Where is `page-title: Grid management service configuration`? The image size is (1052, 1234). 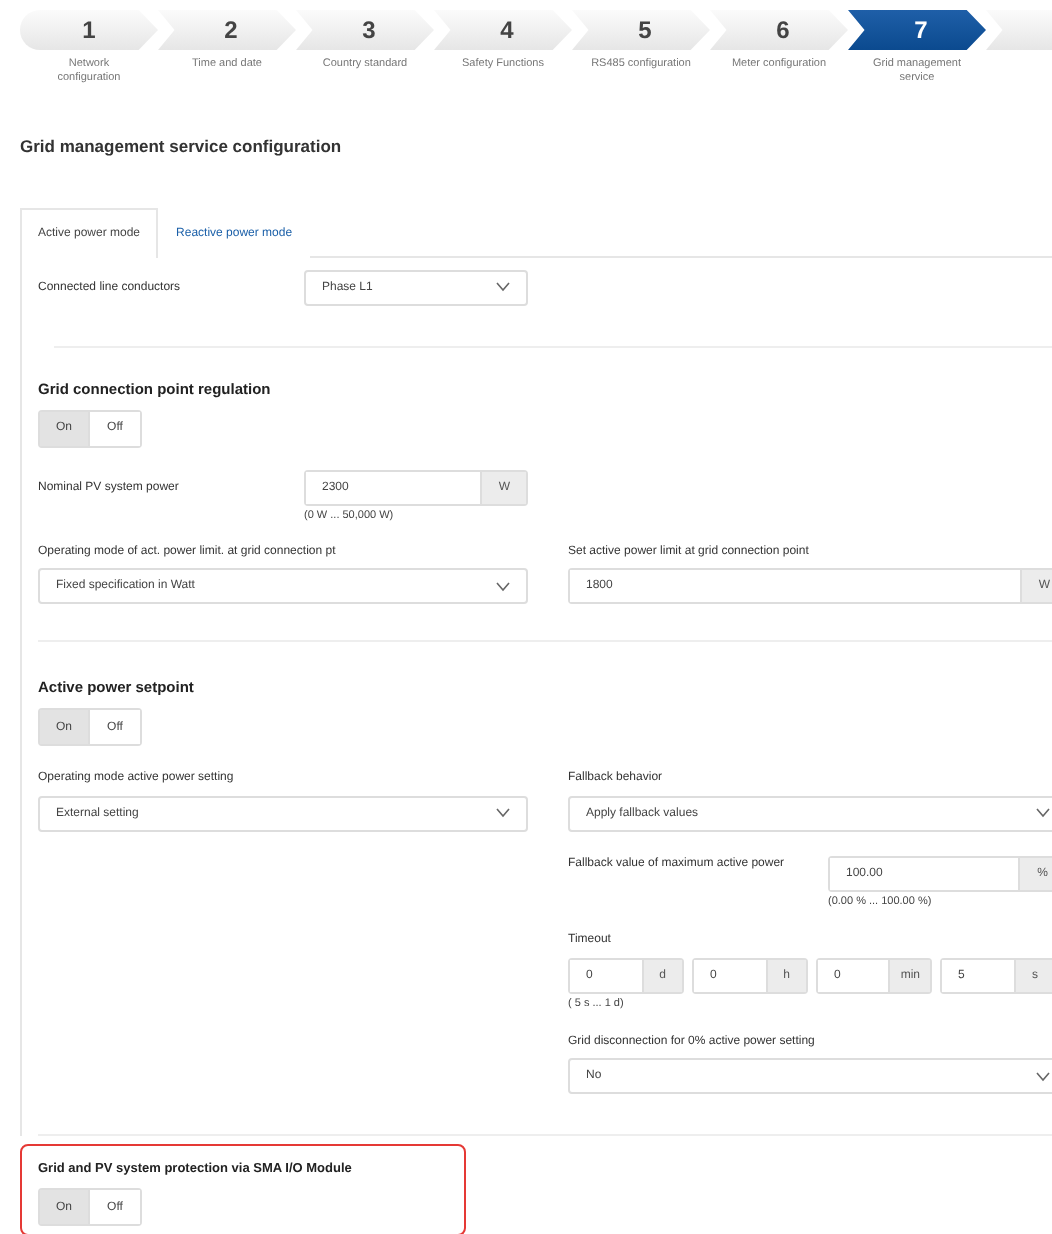
page-title: Grid management service configuration is located at coordinates (182, 145).